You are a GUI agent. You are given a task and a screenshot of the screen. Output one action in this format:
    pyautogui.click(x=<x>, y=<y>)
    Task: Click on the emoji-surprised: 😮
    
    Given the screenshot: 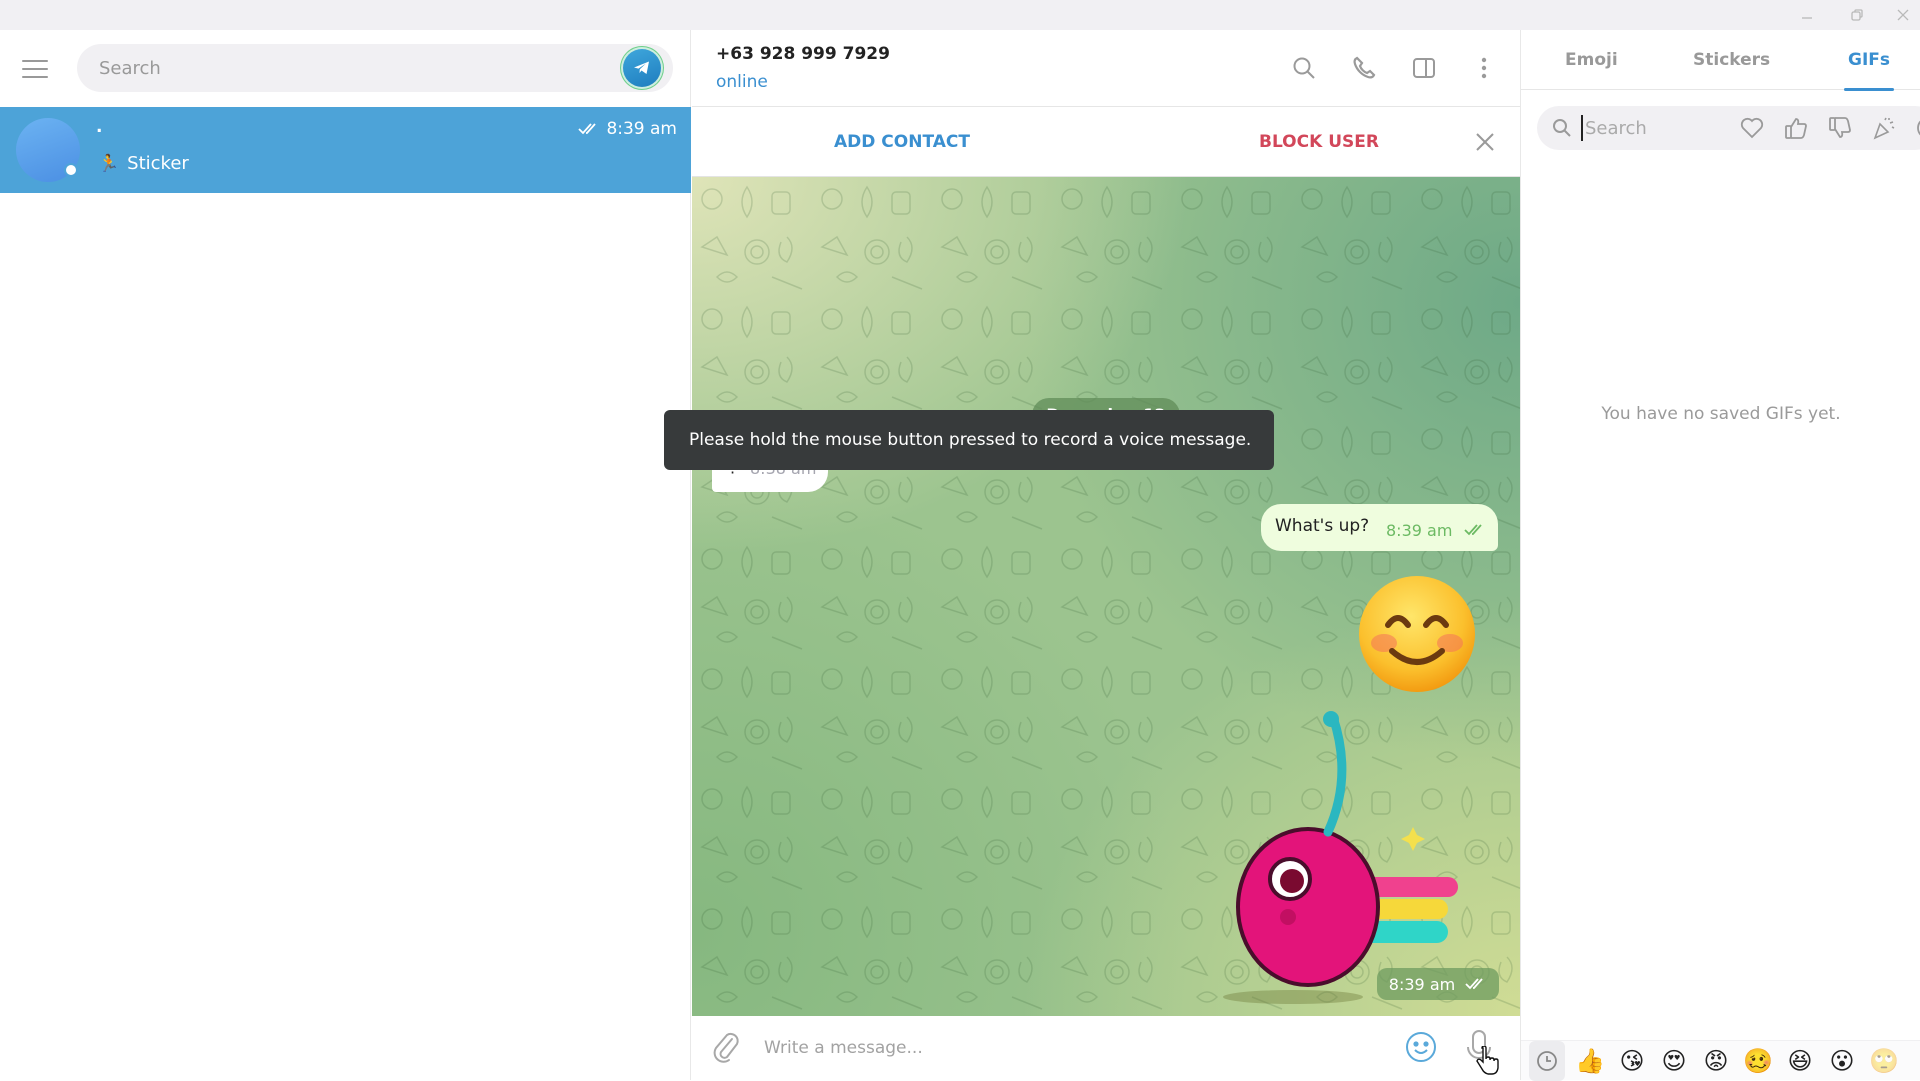 What is the action you would take?
    pyautogui.click(x=1842, y=1061)
    